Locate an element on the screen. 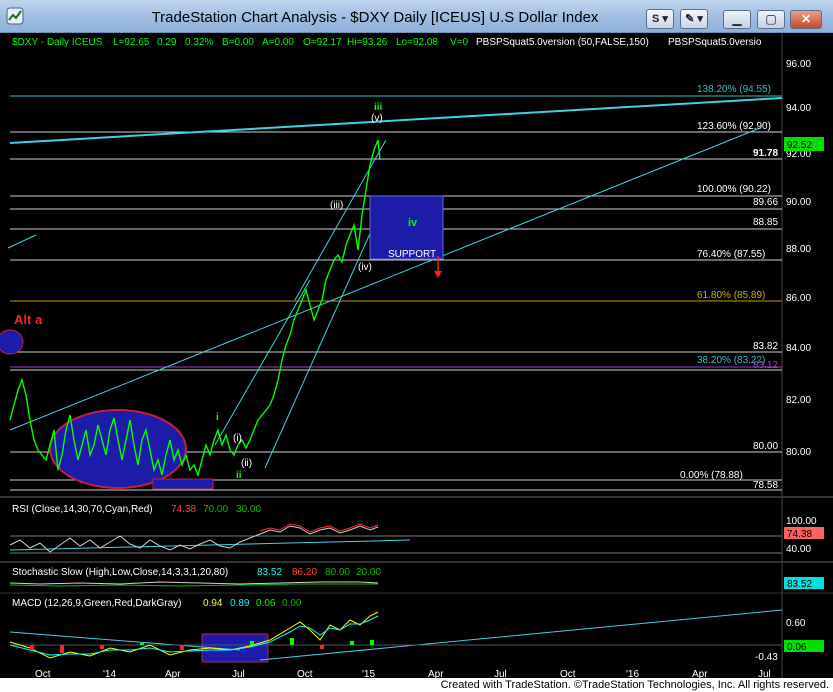 This screenshot has height=692, width=833. wave-label-iii-paren: (iii) is located at coordinates (336, 205).